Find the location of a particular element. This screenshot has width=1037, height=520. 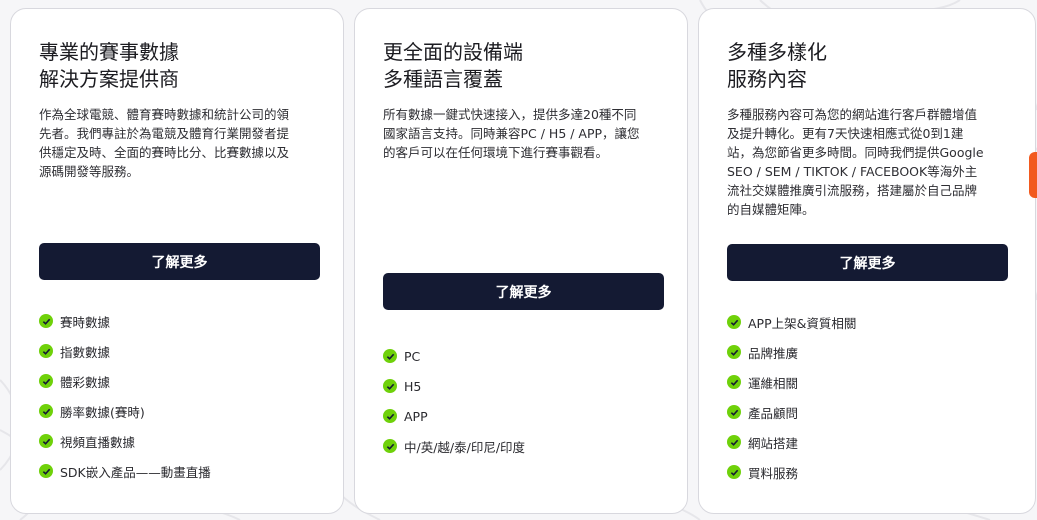

feature-item: 中/英/越/泰/印尼/印度 is located at coordinates (454, 446).